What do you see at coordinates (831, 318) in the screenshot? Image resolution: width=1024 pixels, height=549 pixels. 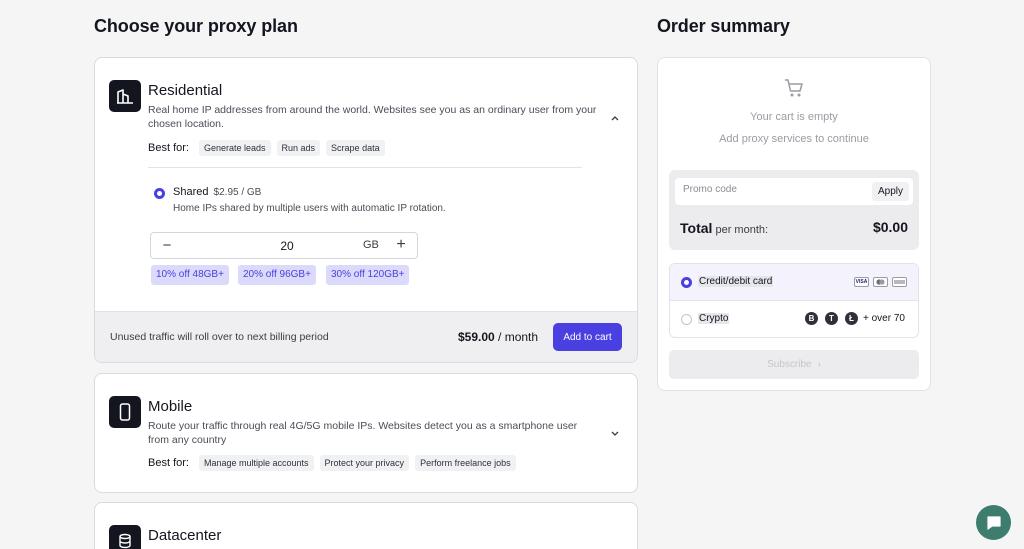 I see `tether-icon: T` at bounding box center [831, 318].